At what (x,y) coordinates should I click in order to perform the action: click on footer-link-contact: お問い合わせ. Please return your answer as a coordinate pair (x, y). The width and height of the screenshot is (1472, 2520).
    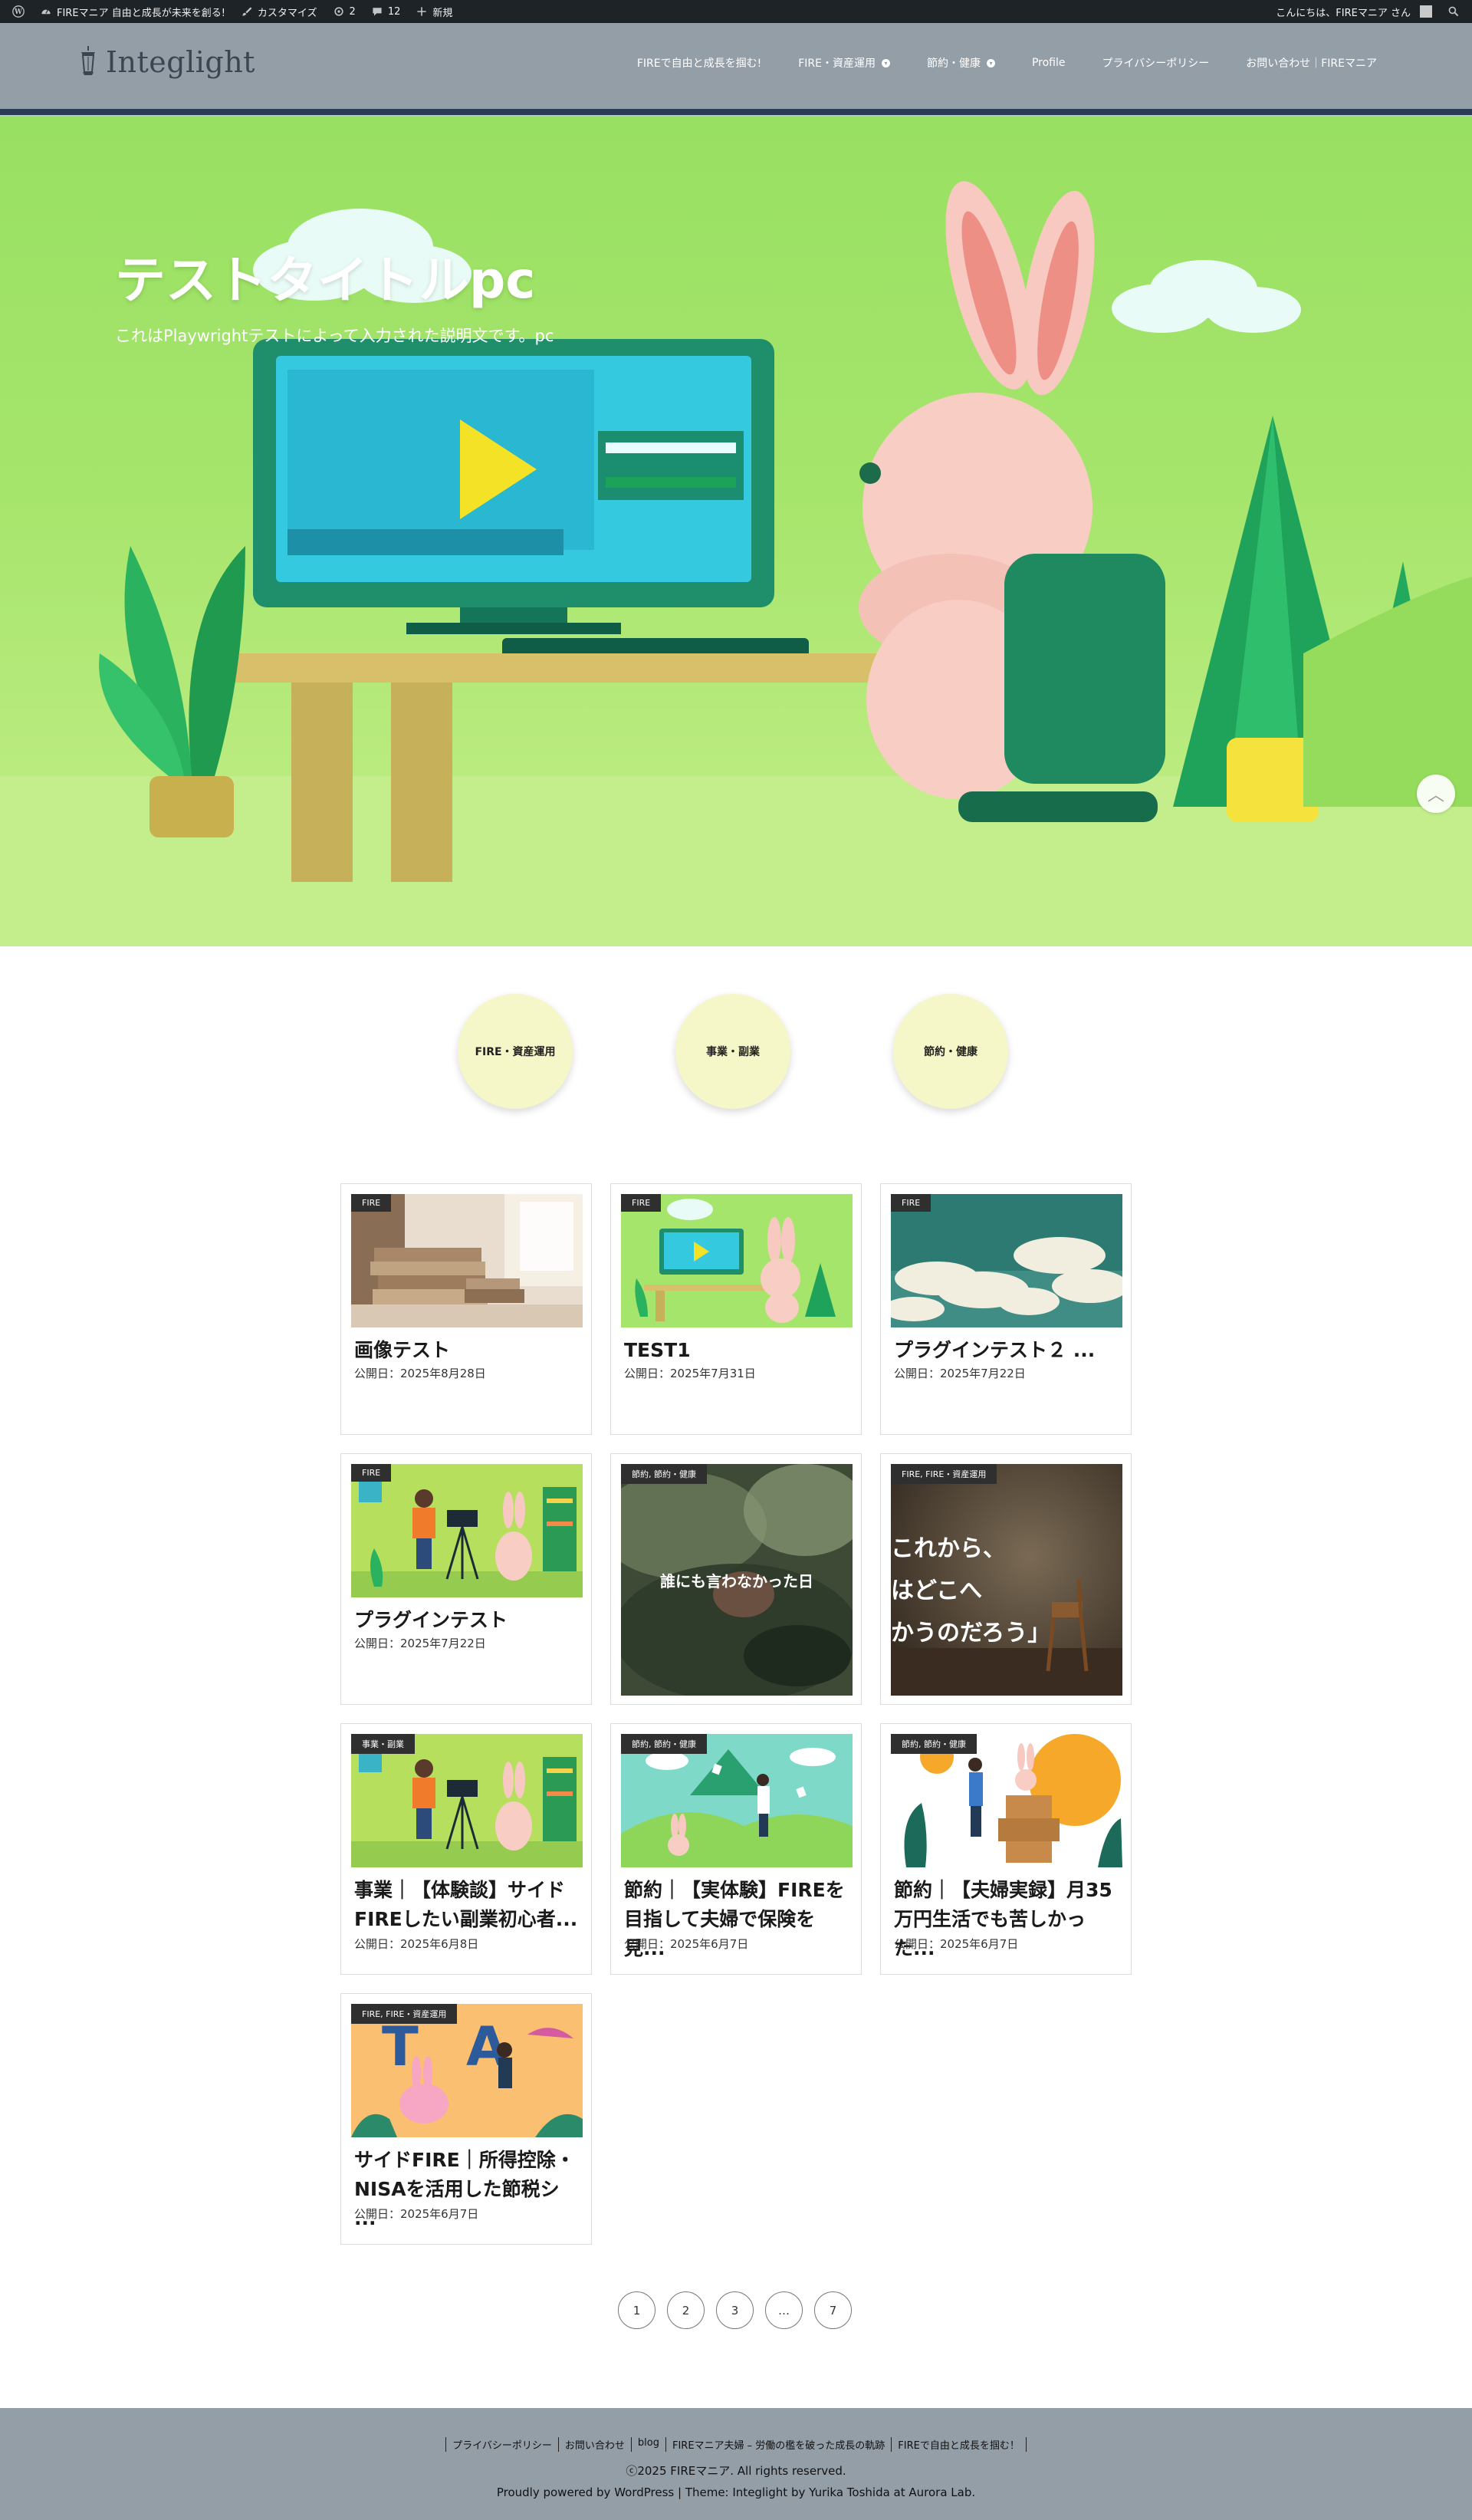
    Looking at the image, I should click on (594, 2444).